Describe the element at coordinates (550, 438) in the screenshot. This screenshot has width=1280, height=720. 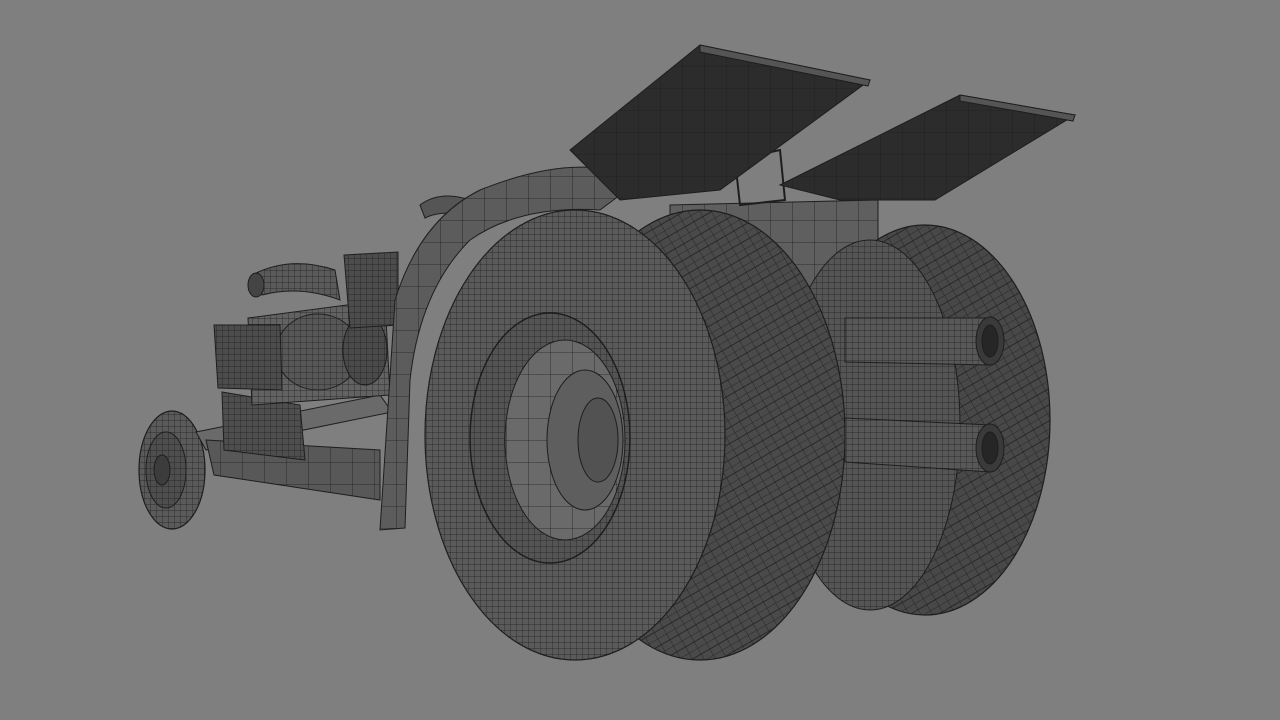
I see `rear-hub` at that location.